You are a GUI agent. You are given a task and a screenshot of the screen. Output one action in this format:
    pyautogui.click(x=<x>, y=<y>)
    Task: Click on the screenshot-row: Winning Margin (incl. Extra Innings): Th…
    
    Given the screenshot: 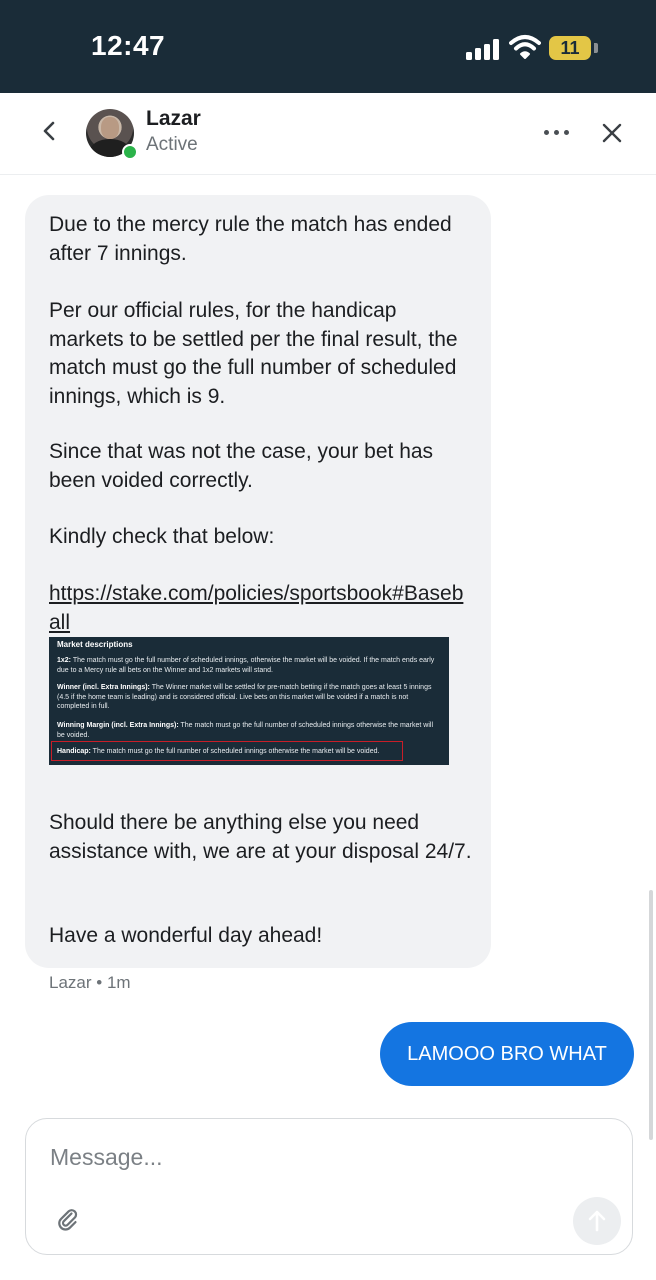 What is the action you would take?
    pyautogui.click(x=245, y=730)
    